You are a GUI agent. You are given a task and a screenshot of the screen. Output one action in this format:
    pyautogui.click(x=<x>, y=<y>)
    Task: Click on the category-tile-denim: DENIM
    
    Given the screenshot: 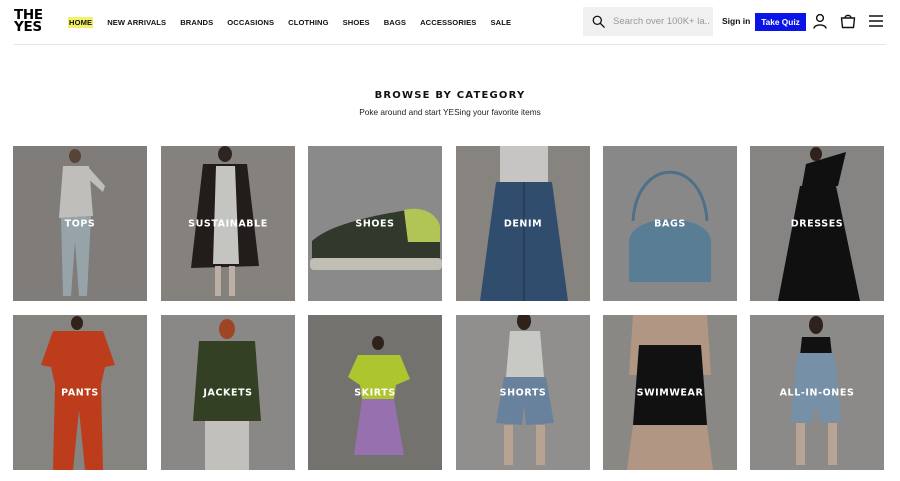 What is the action you would take?
    pyautogui.click(x=523, y=223)
    